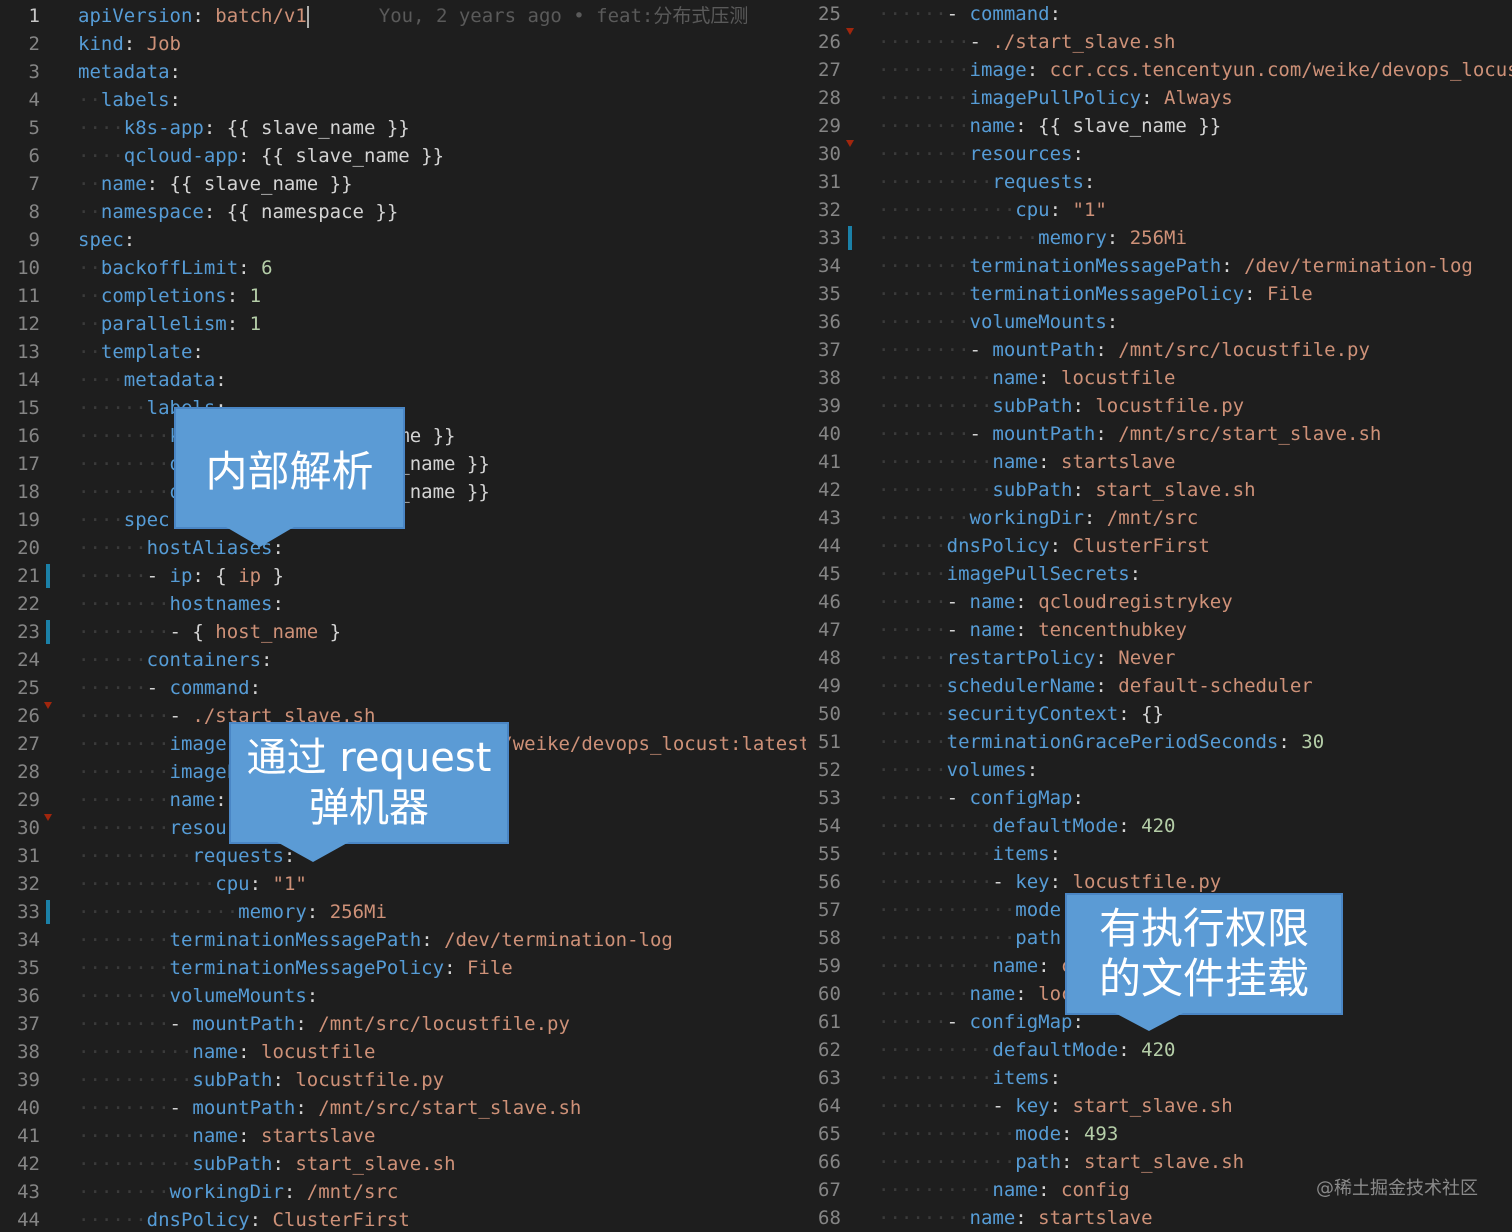 This screenshot has width=1512, height=1232. I want to click on code-text: ····spec:, so click(129, 520).